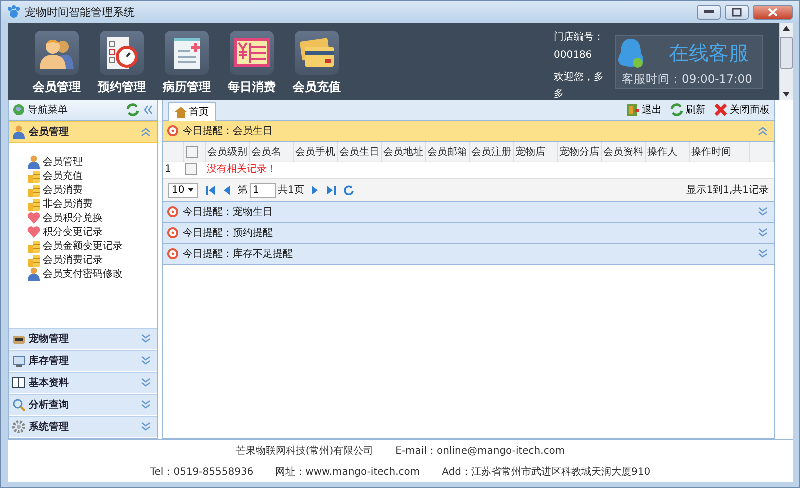 This screenshot has height=488, width=800. What do you see at coordinates (34, 218) in the screenshot?
I see `heart-icon` at bounding box center [34, 218].